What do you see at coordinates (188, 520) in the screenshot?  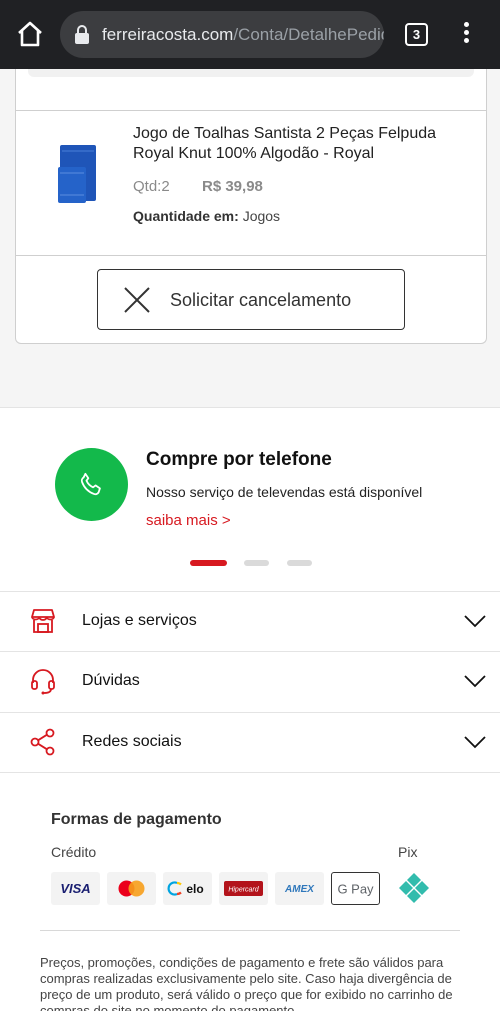 I see `learn-more-link: saiba mais >` at bounding box center [188, 520].